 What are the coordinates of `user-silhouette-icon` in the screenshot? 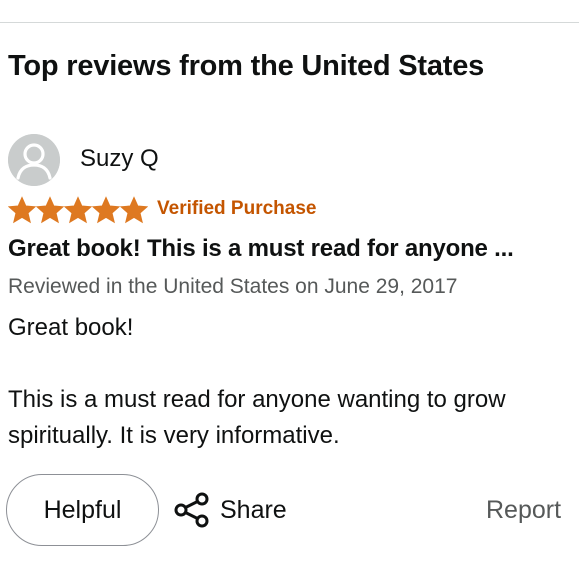 It's located at (34, 160).